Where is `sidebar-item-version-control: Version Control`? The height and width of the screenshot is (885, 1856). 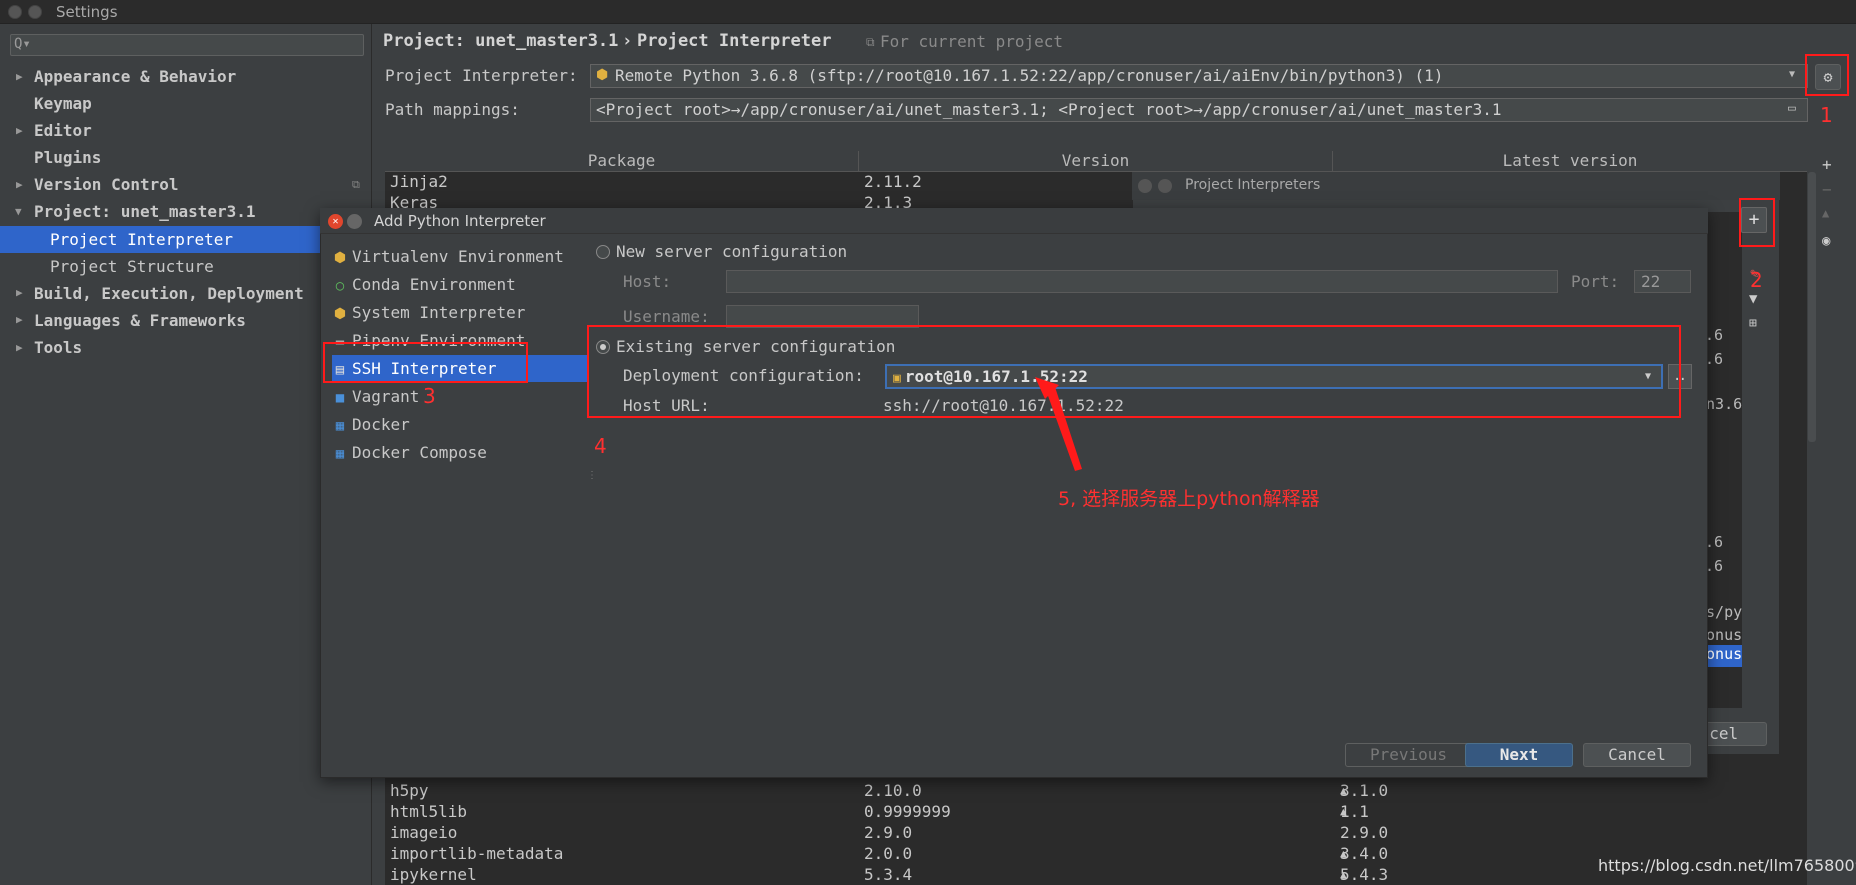 sidebar-item-version-control: Version Control is located at coordinates (106, 184).